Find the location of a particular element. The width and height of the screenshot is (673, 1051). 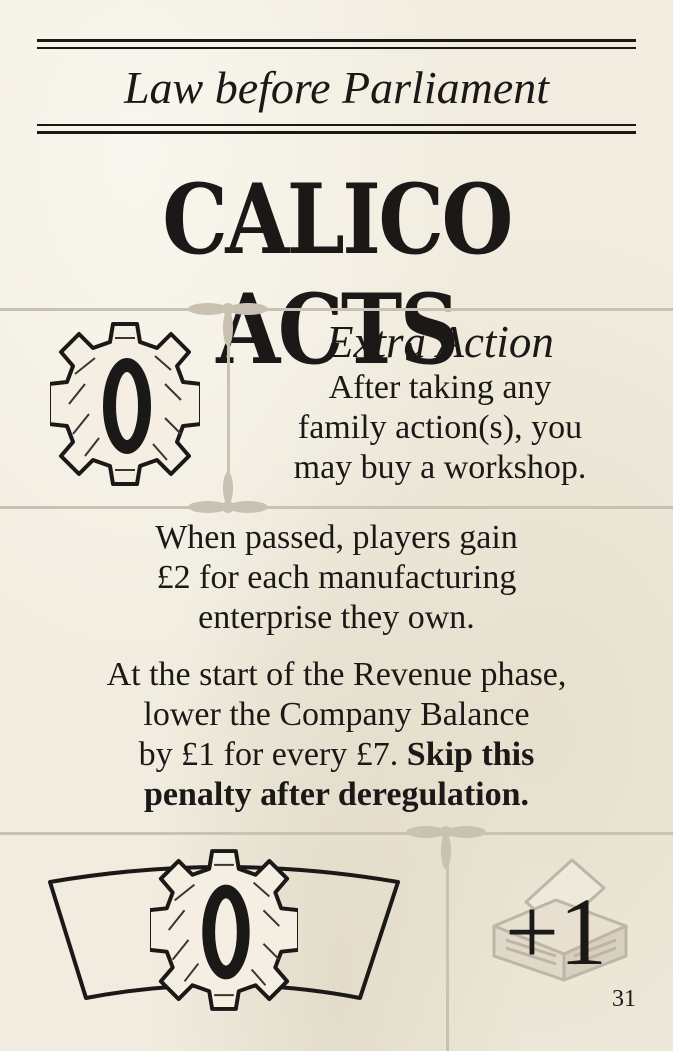

guide-line-upper is located at coordinates (336, 309).